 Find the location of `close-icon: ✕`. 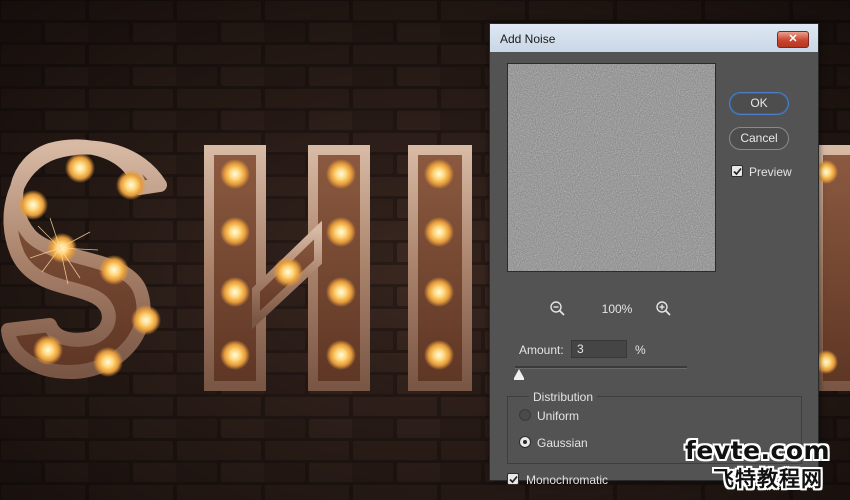

close-icon: ✕ is located at coordinates (793, 39).